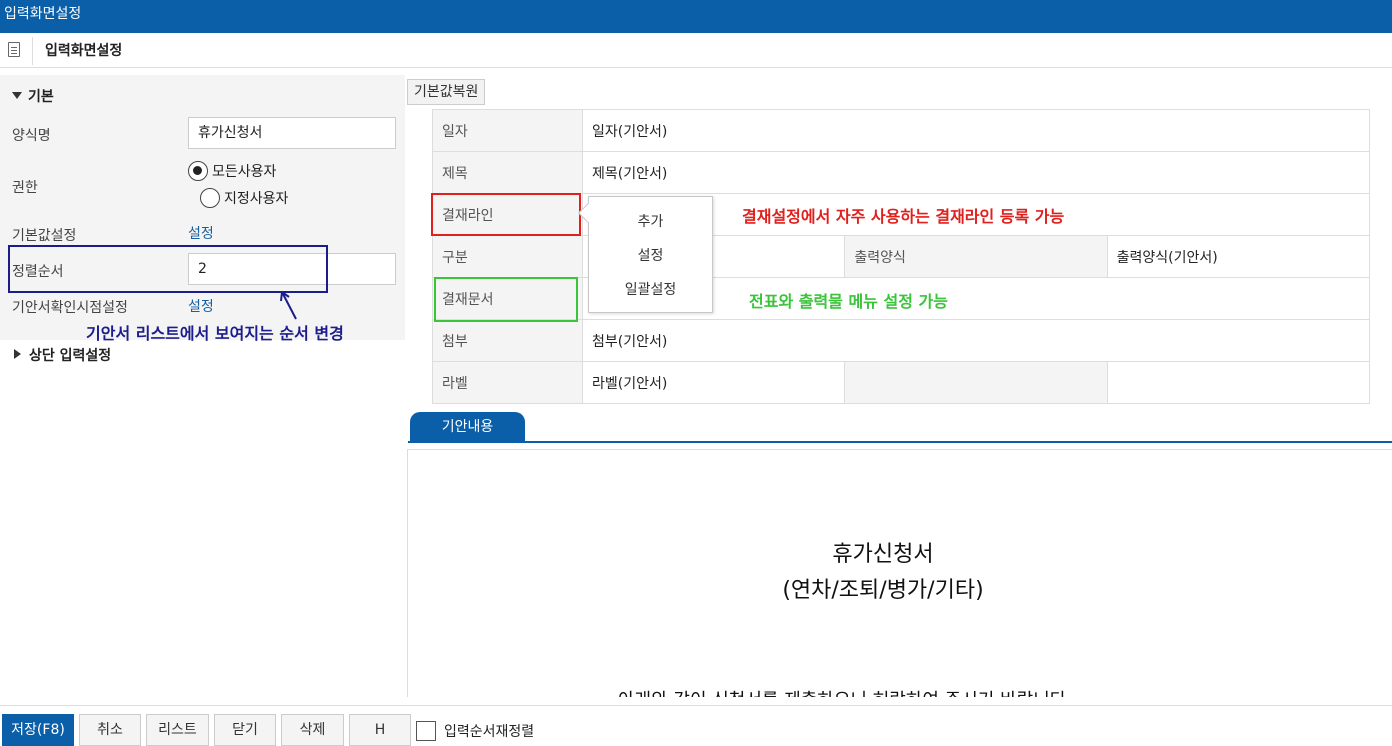 This screenshot has height=746, width=1392. Describe the element at coordinates (70, 356) in the screenshot. I see `section-top-input-label: 상단 입력설정` at that location.